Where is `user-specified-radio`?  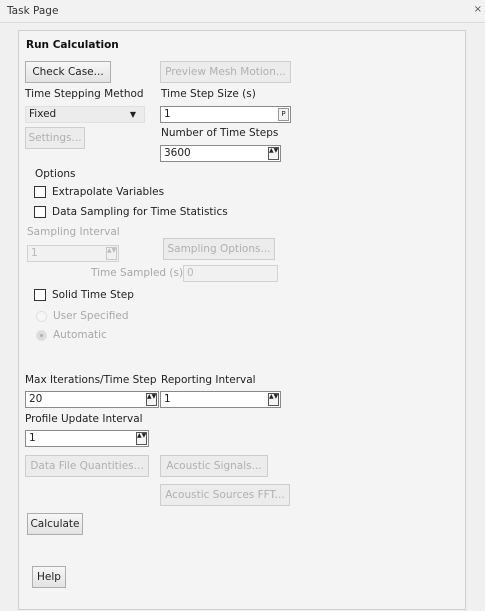
user-specified-radio is located at coordinates (41, 316).